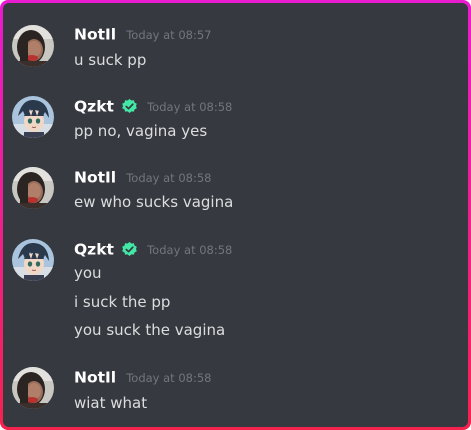 This screenshot has width=471, height=430. Describe the element at coordinates (168, 35) in the screenshot. I see `timestamp: Today at 08:57` at that location.